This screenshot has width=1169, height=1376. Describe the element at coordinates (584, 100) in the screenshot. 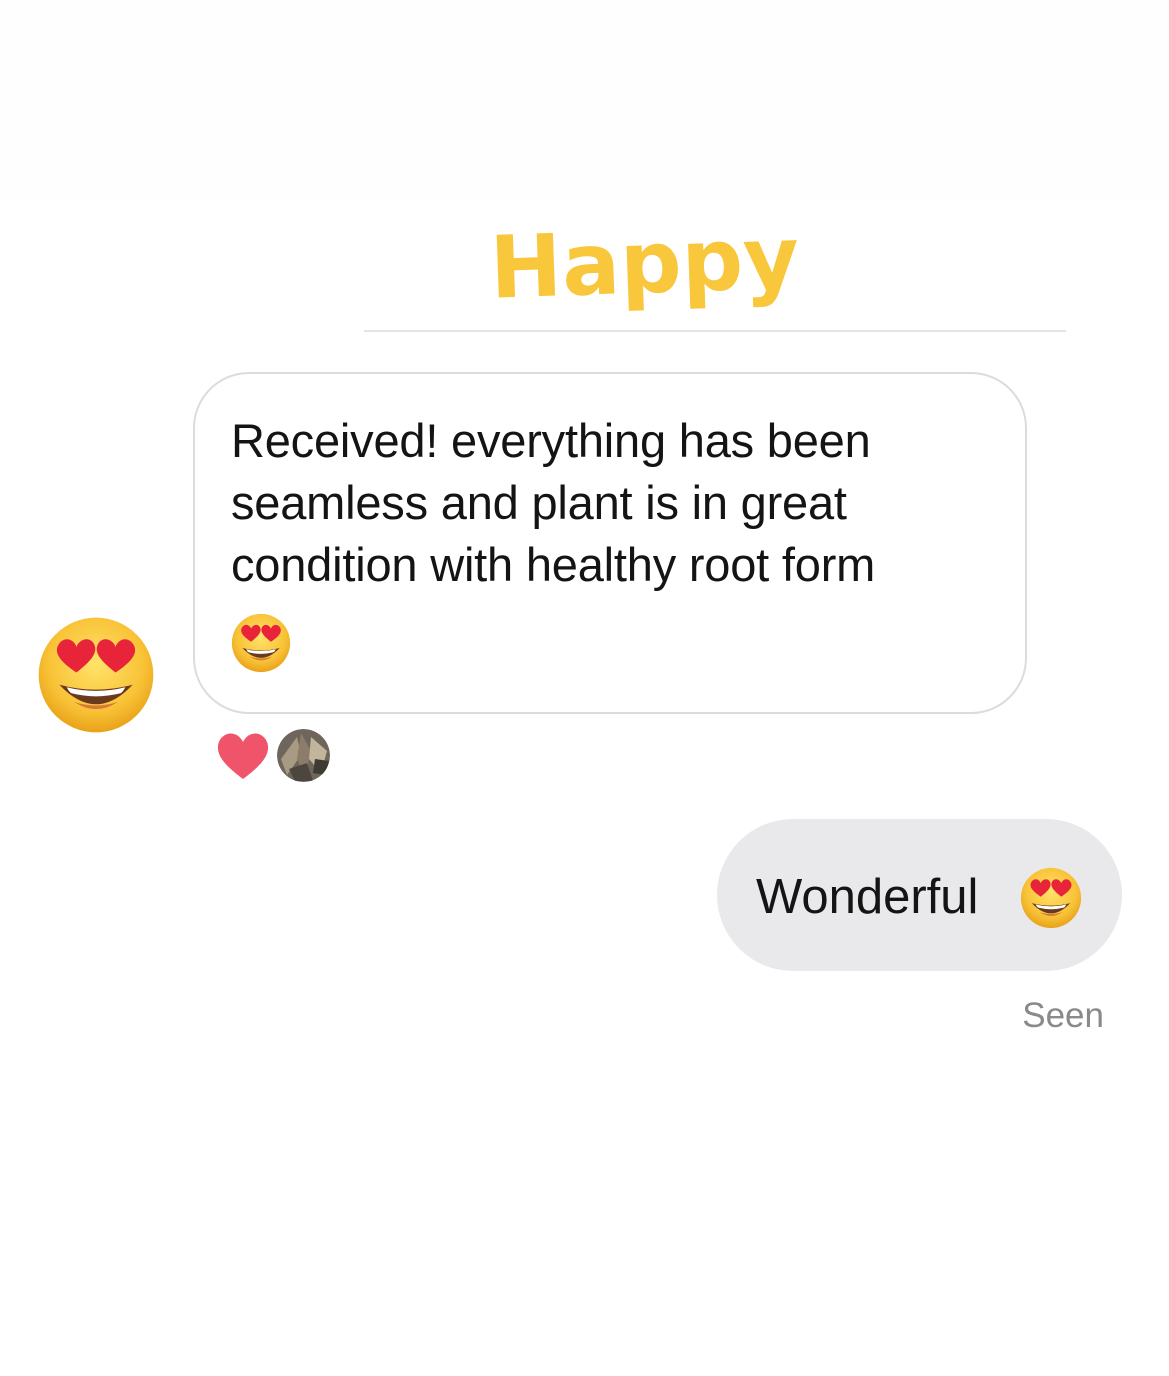

I see `top-blank-area` at that location.